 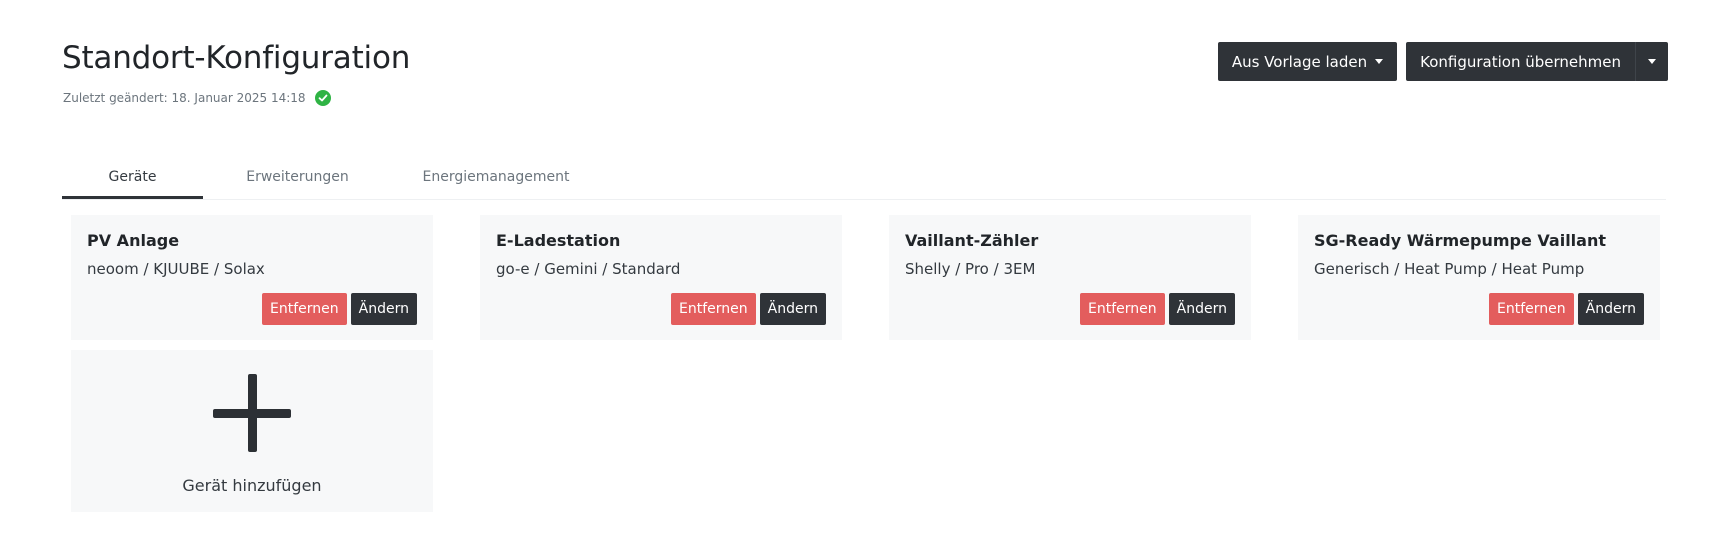 I want to click on device-subtitle: go-e / Gemini / Standard, so click(x=588, y=269).